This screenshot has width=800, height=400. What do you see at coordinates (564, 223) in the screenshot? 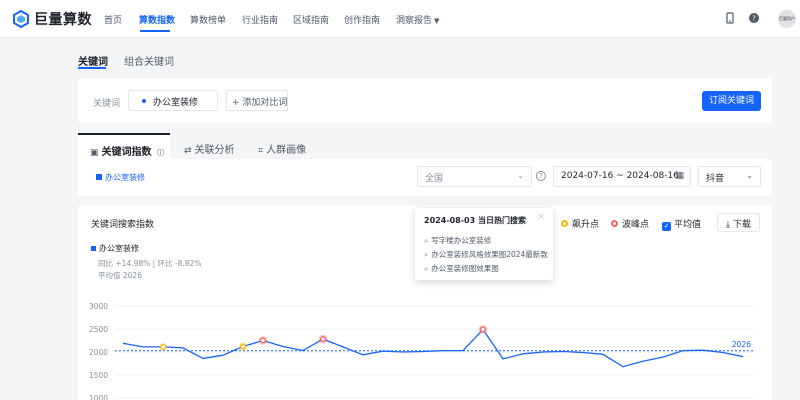
I see `surge-dot-icon` at bounding box center [564, 223].